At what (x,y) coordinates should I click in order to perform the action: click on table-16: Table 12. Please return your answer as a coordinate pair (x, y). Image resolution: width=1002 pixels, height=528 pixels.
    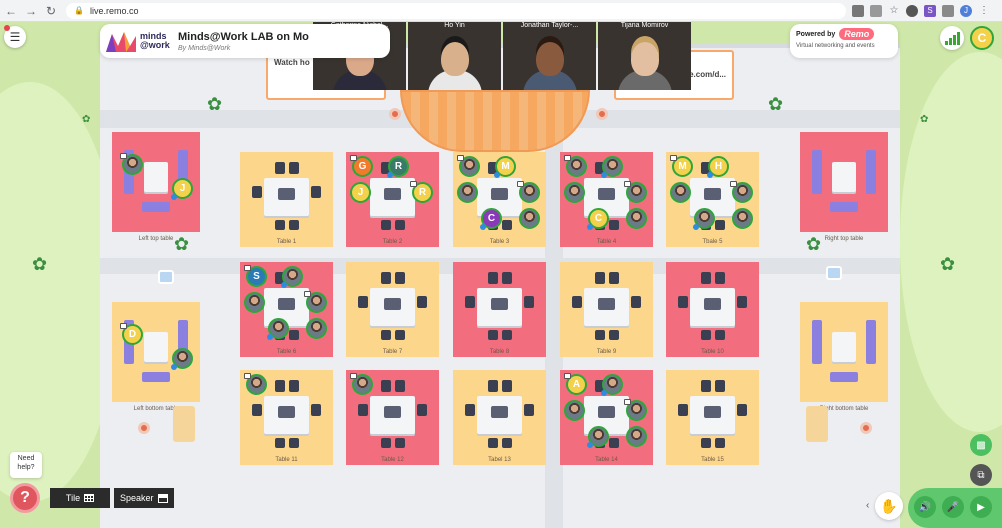
    Looking at the image, I should click on (392, 417).